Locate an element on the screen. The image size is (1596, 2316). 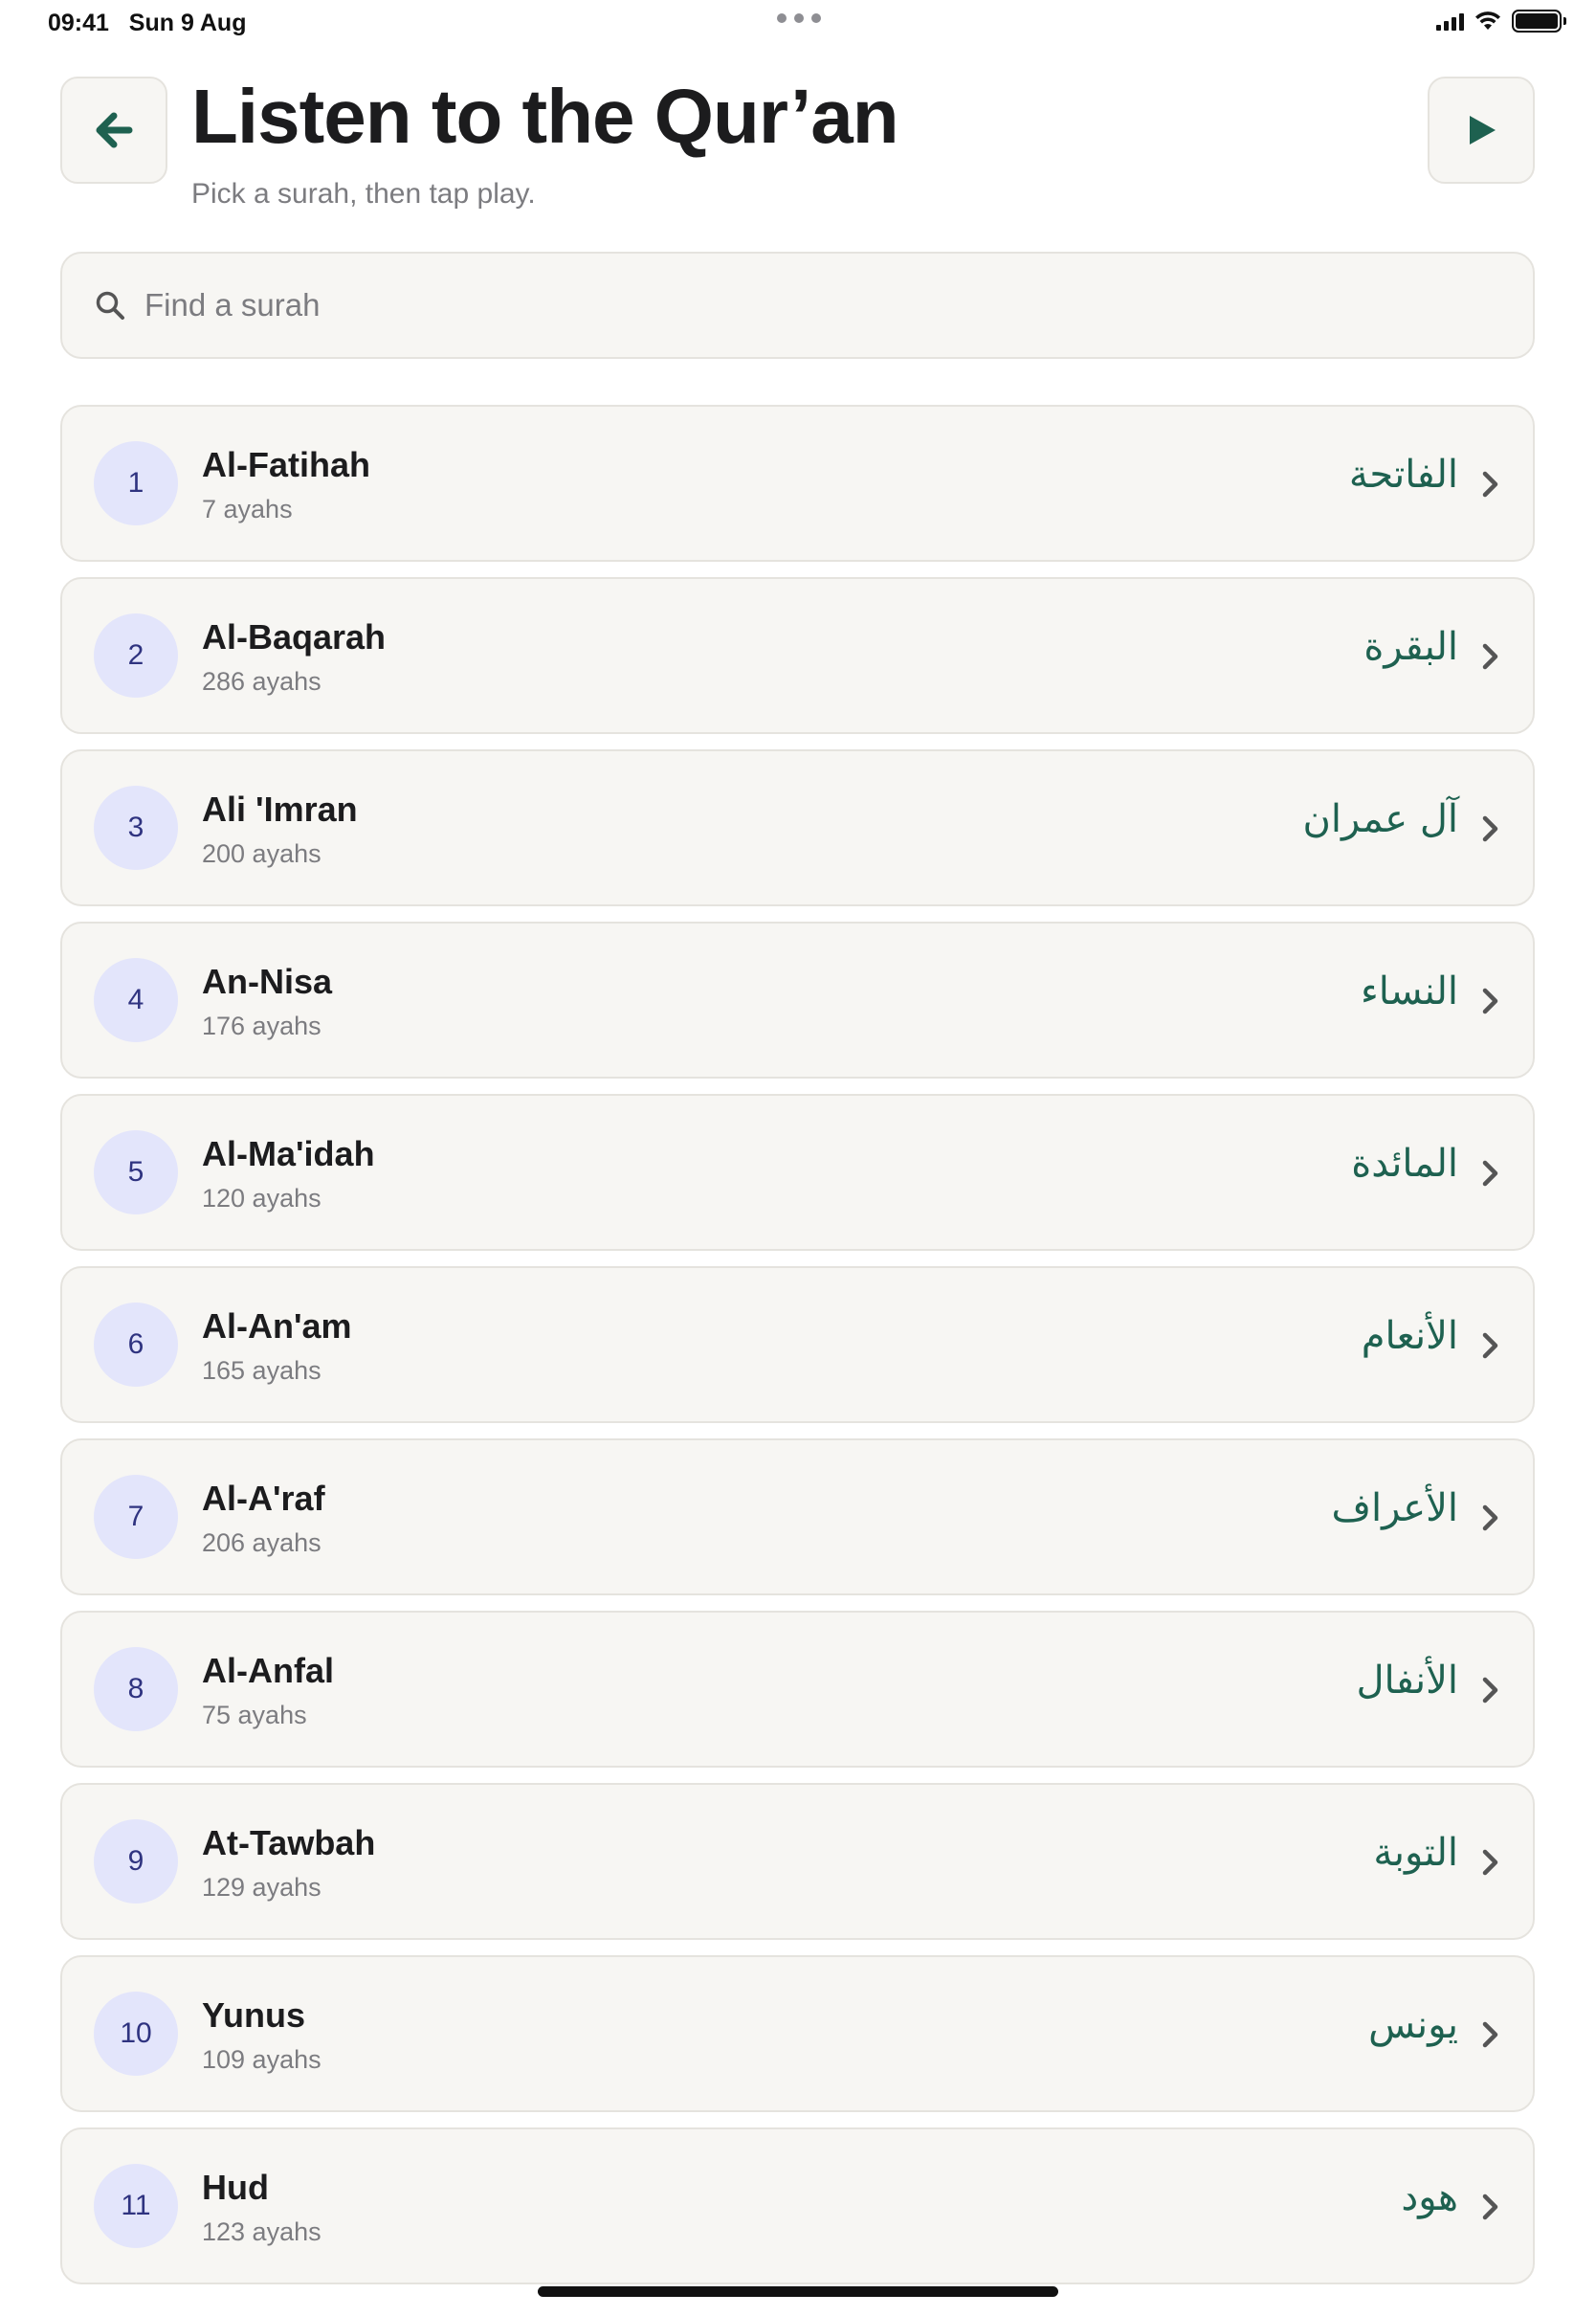
surah-number-badge: 10 is located at coordinates (136, 2034).